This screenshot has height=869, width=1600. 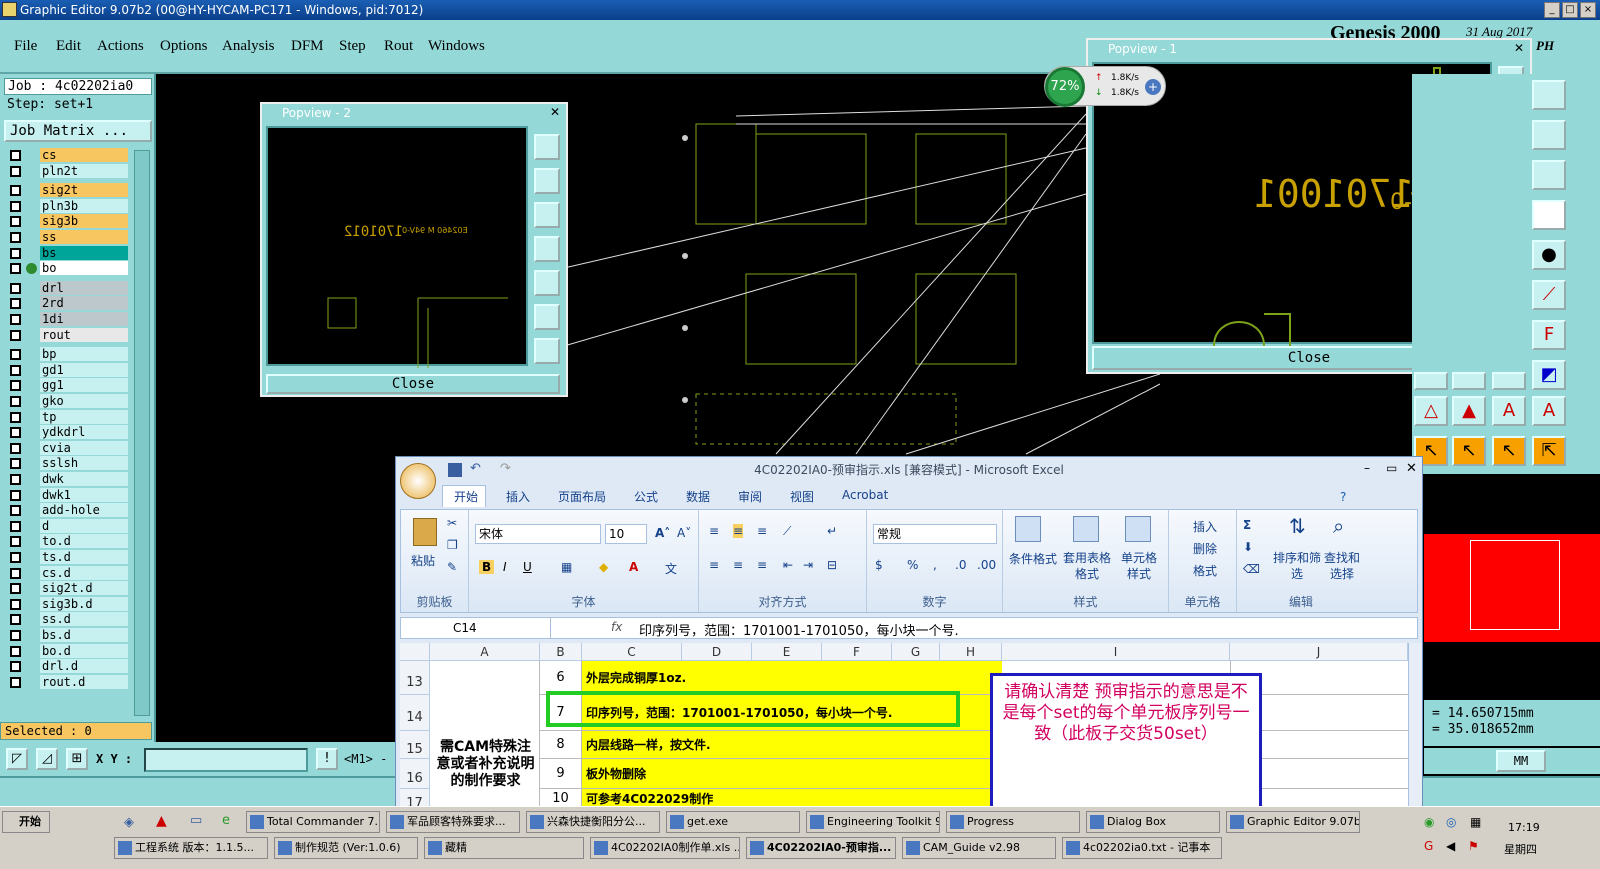 I want to click on currency-icon: $, so click(x=879, y=565).